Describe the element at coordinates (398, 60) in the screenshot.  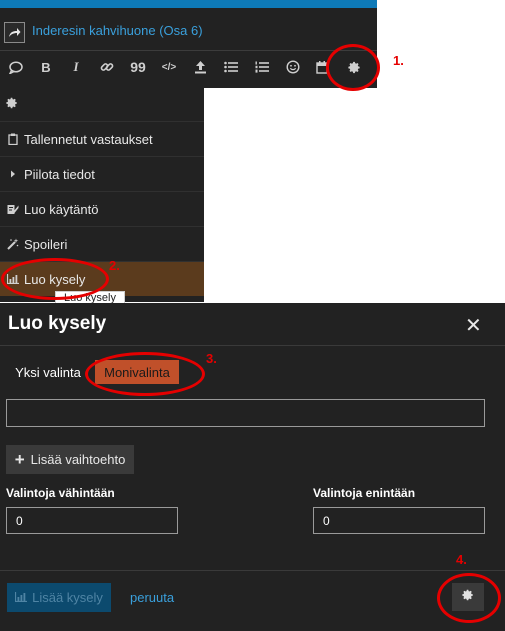
I see `annotation-number-1: 1.` at that location.